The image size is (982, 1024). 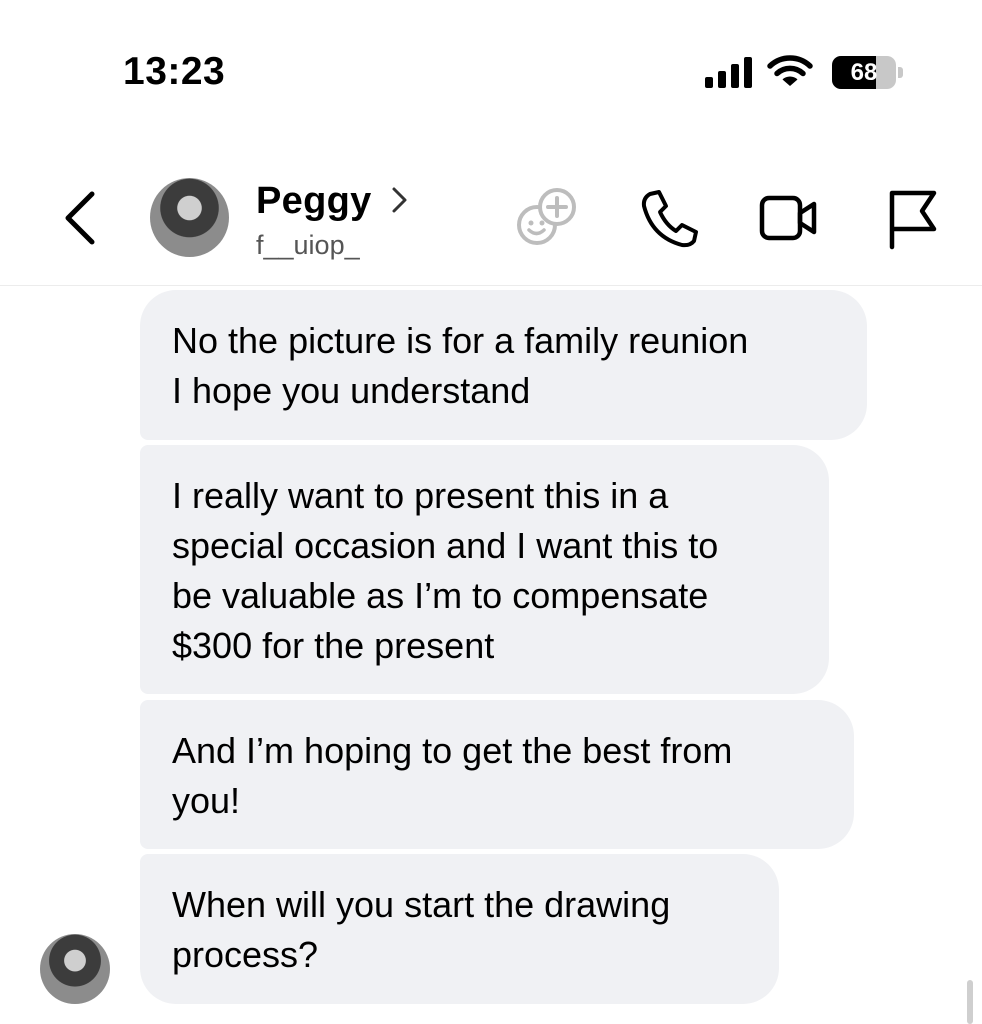 What do you see at coordinates (497, 774) in the screenshot?
I see `message-bubble: And I’m hoping to get the best from you!` at bounding box center [497, 774].